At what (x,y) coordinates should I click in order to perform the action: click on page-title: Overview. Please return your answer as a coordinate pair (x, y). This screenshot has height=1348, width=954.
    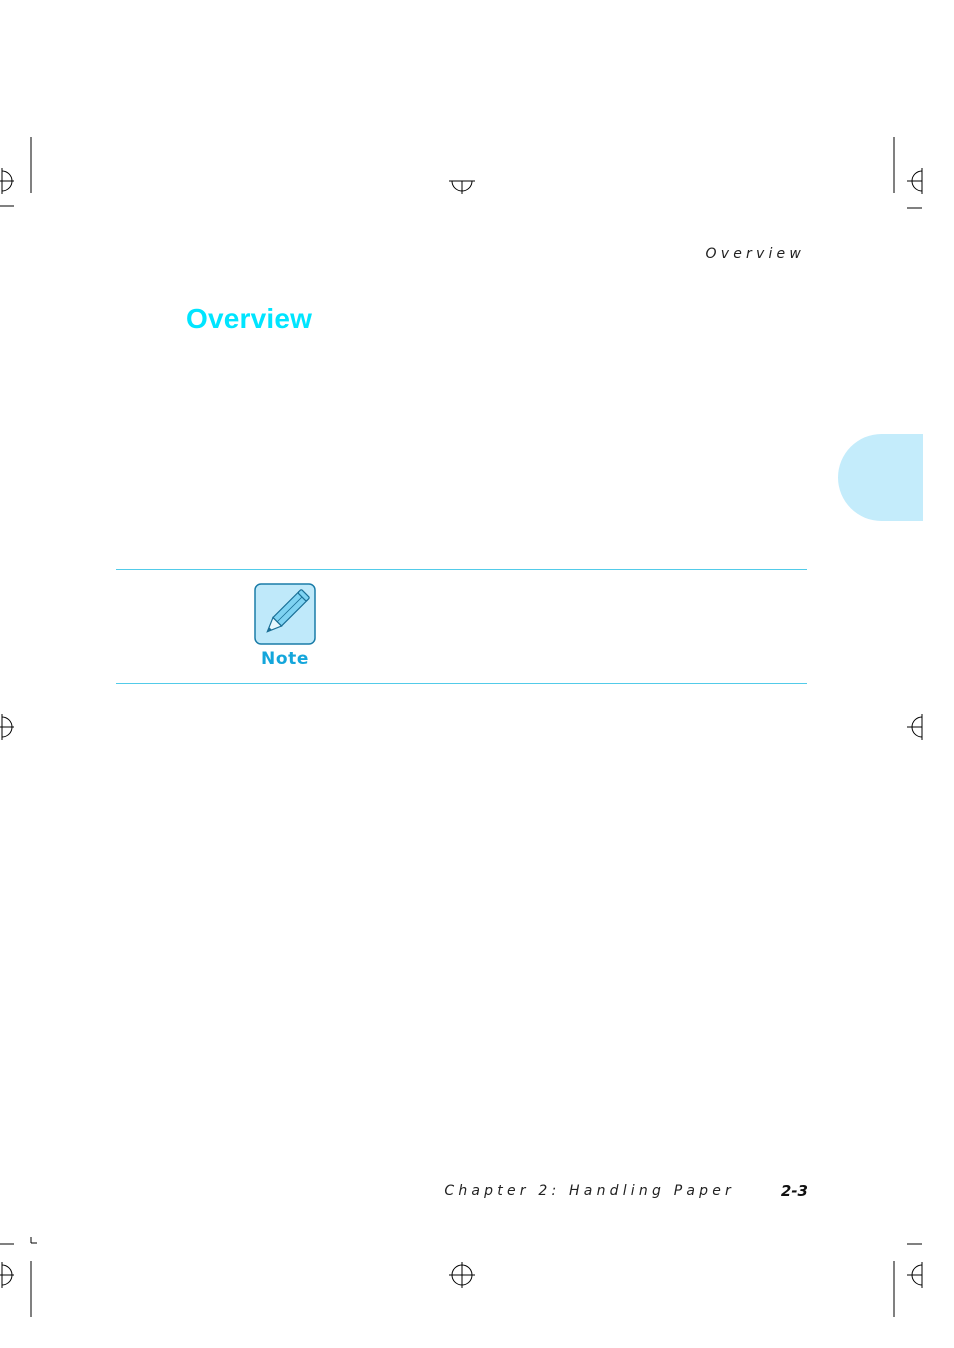
    Looking at the image, I should click on (249, 318).